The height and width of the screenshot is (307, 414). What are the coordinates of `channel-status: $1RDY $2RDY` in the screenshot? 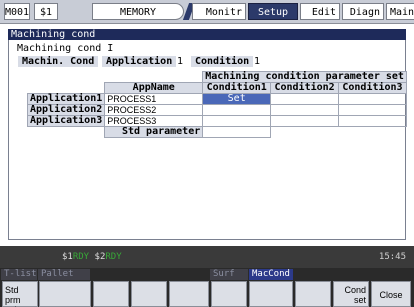 It's located at (92, 257).